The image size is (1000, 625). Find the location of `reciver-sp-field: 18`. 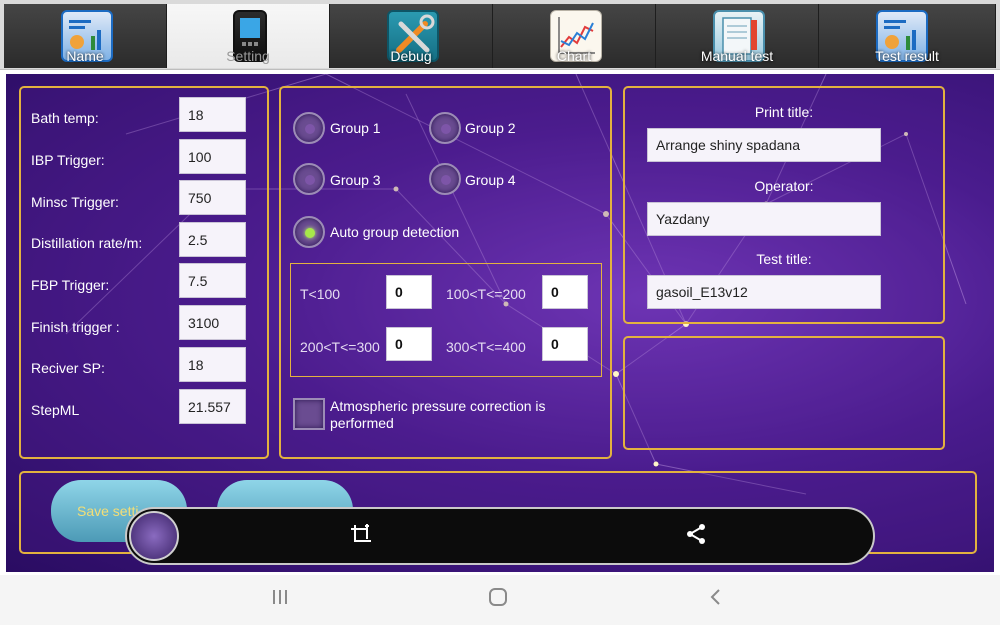

reciver-sp-field: 18 is located at coordinates (212, 364).